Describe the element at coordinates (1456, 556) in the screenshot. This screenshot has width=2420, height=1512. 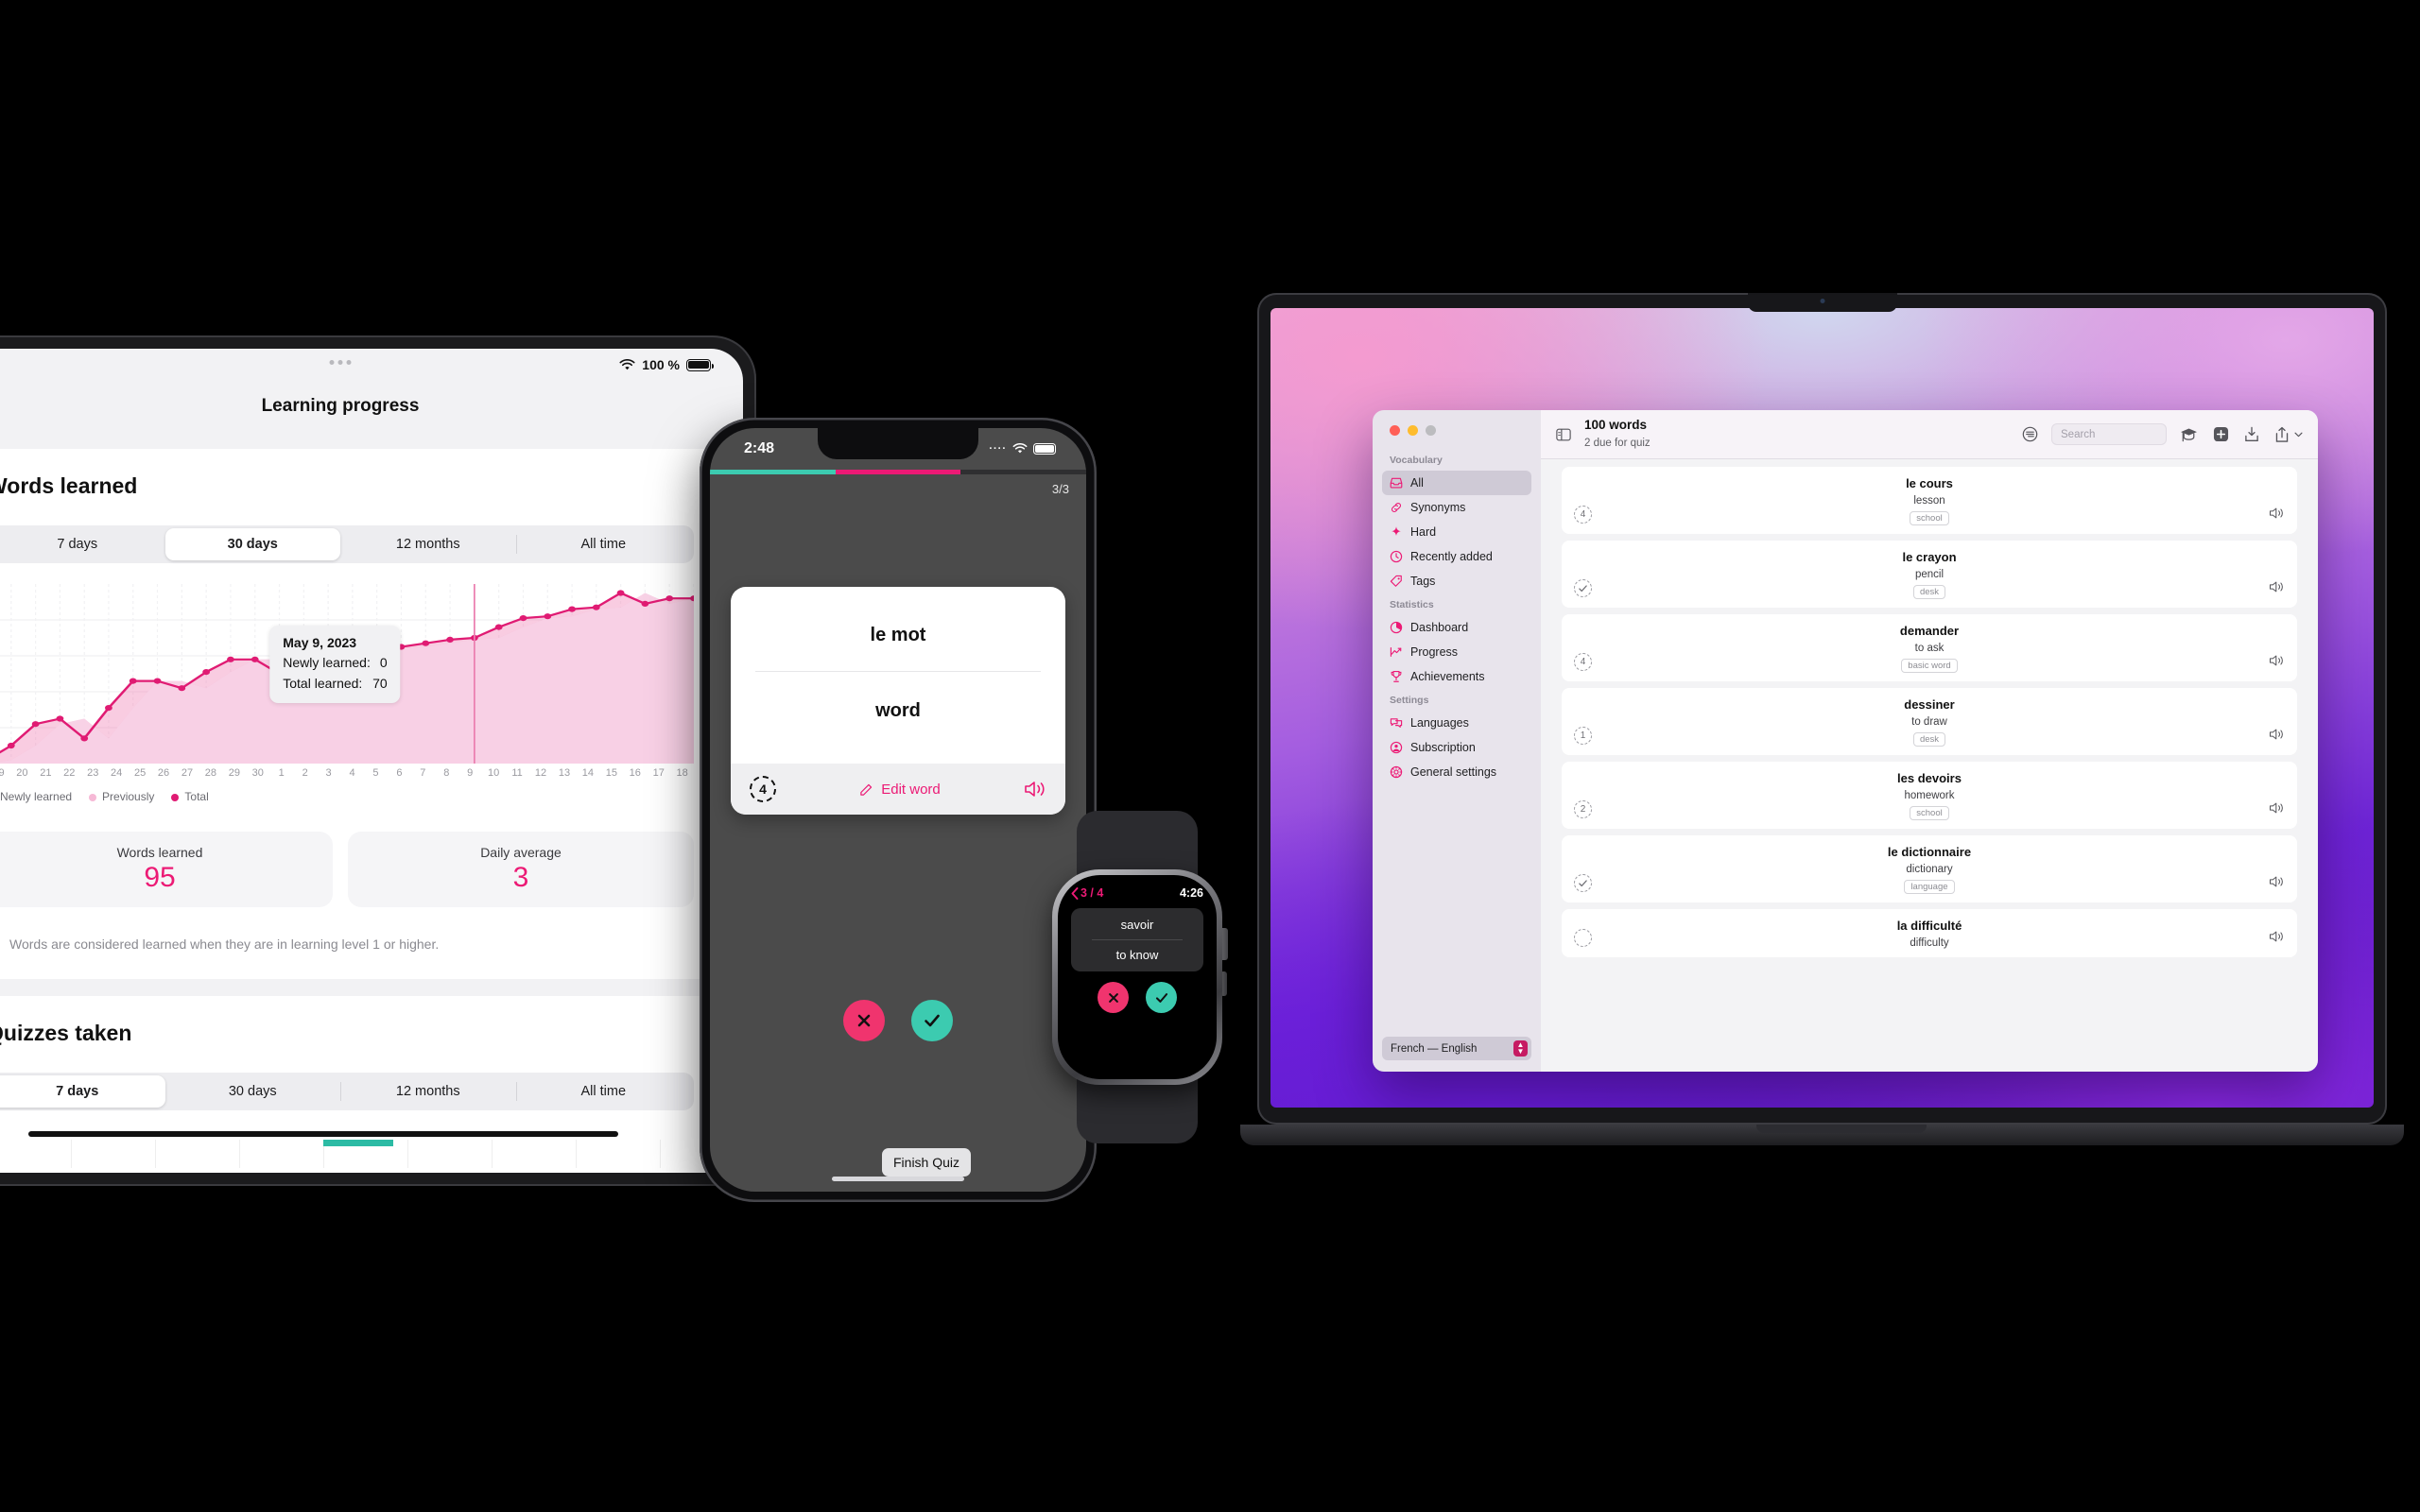
I see `sidebar-item-recently-added: Recently added` at that location.